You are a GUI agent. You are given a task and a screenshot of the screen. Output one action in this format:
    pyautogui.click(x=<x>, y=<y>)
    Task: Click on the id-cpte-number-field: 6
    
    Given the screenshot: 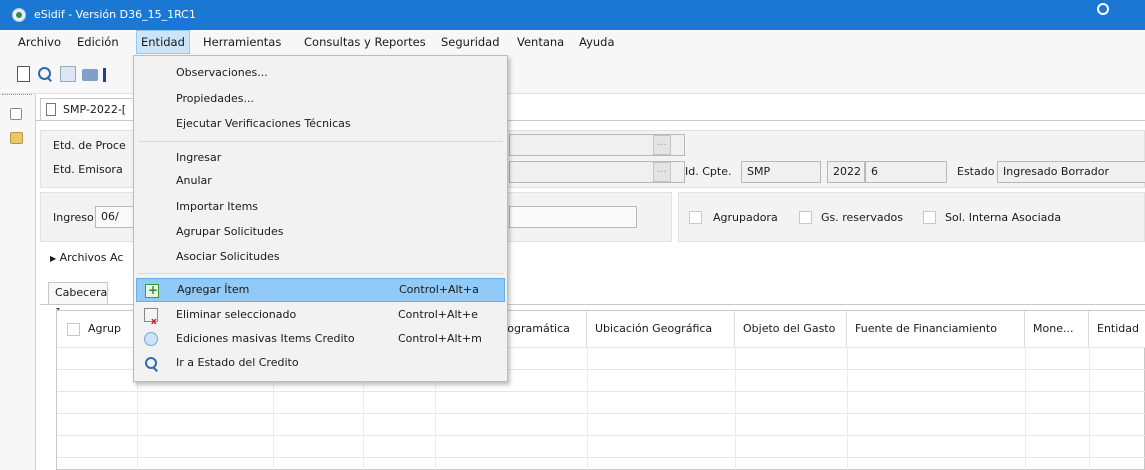 What is the action you would take?
    pyautogui.click(x=906, y=172)
    